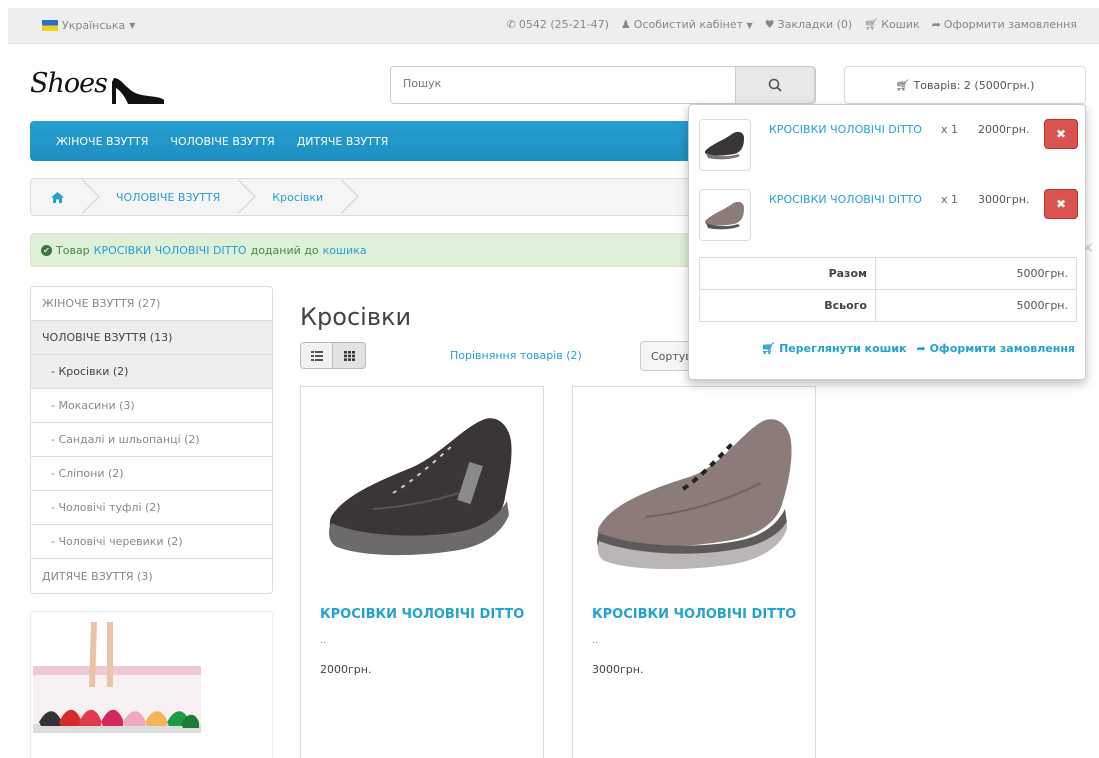 Image resolution: width=1099 pixels, height=758 pixels. I want to click on list-view-button, so click(316, 355).